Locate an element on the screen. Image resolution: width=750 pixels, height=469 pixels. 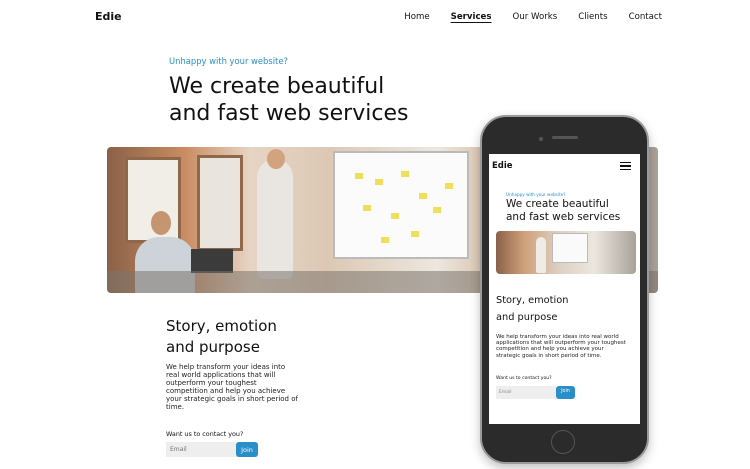
presenter-head-shape is located at coordinates (276, 159).